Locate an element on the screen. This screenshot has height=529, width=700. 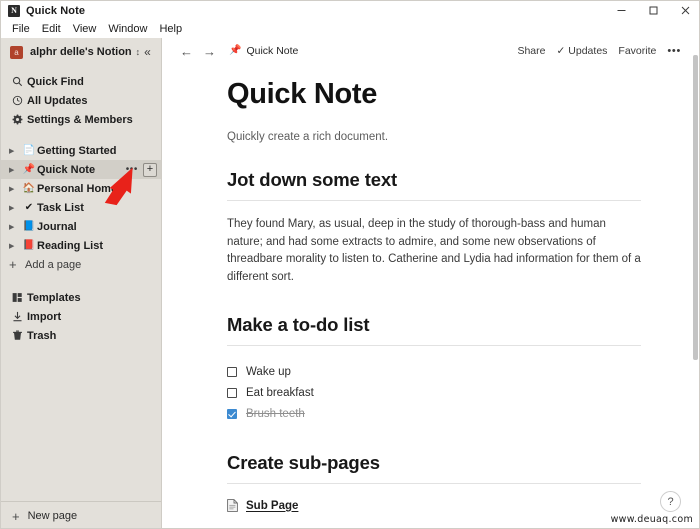
sidebar-item-trash: Trash is located at coordinates (81, 335).